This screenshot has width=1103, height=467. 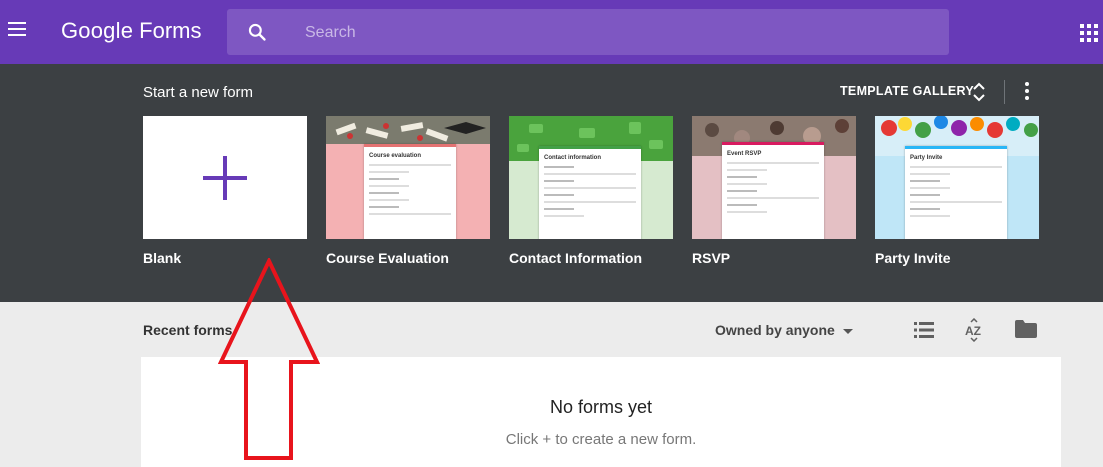 What do you see at coordinates (572, 158) in the screenshot?
I see `form-preview-title: Contact information` at bounding box center [572, 158].